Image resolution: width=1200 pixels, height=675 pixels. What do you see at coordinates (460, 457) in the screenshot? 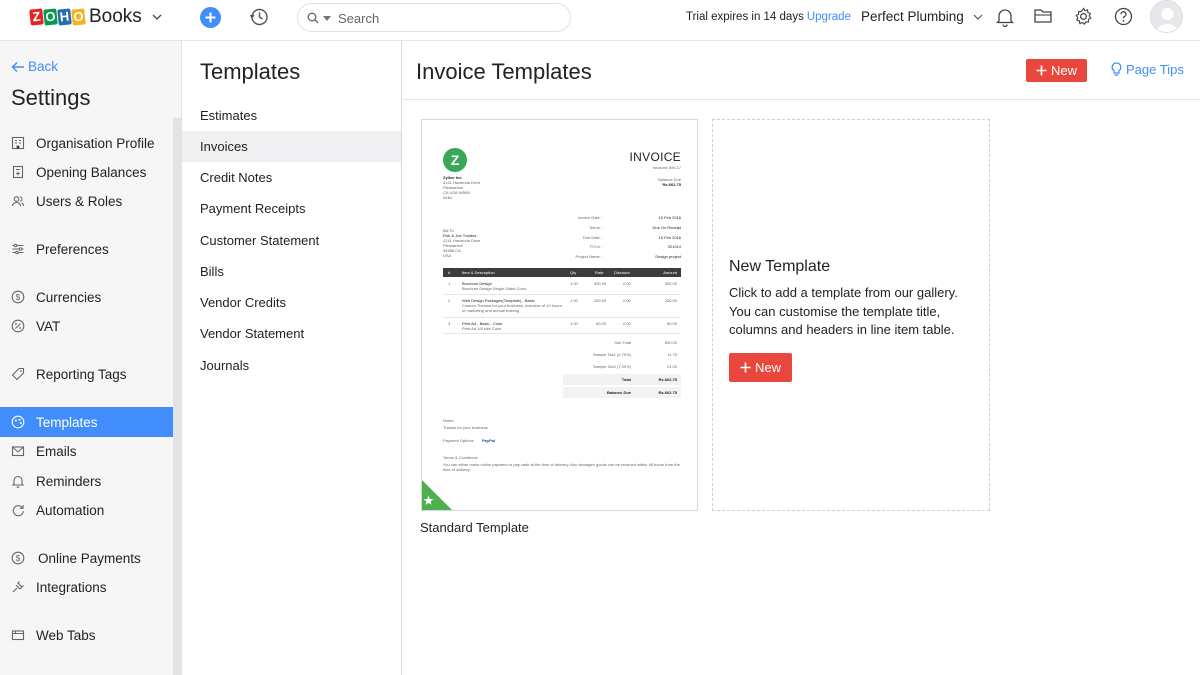
I see `terms-label: Terms & Conditions` at bounding box center [460, 457].